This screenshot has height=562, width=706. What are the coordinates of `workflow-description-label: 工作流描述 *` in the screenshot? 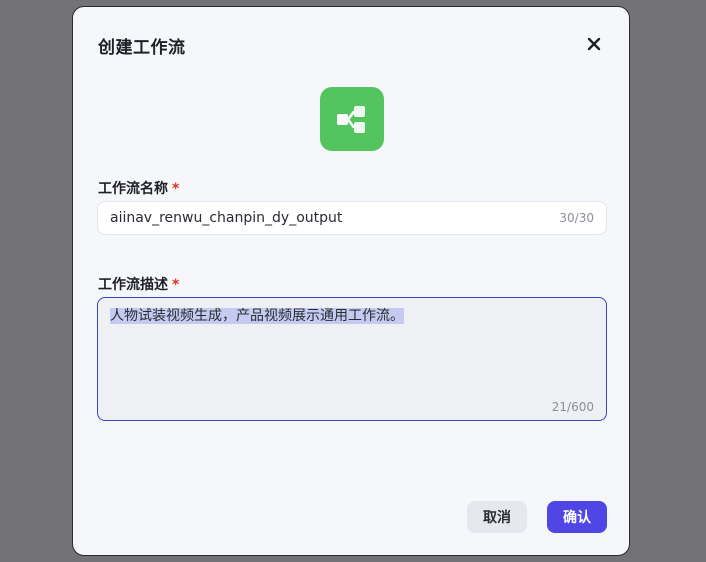 It's located at (138, 284).